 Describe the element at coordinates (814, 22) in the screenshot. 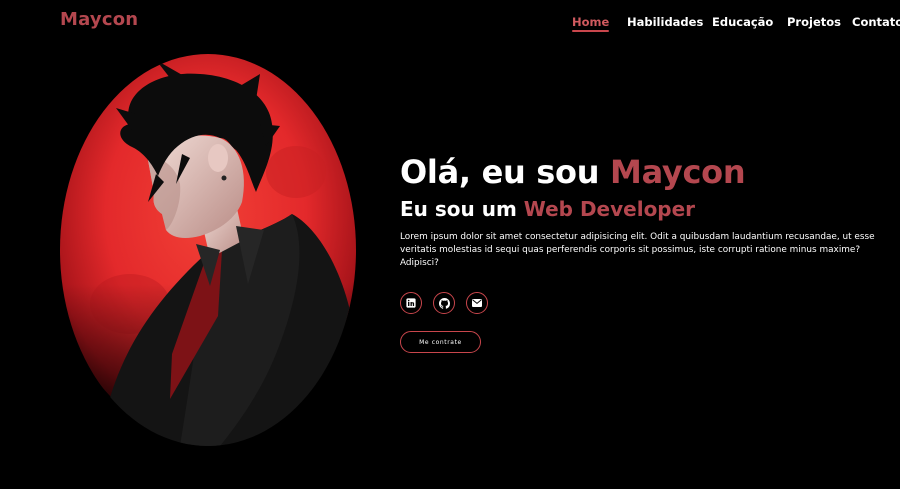

I see `nav-projetos: Projetos` at that location.